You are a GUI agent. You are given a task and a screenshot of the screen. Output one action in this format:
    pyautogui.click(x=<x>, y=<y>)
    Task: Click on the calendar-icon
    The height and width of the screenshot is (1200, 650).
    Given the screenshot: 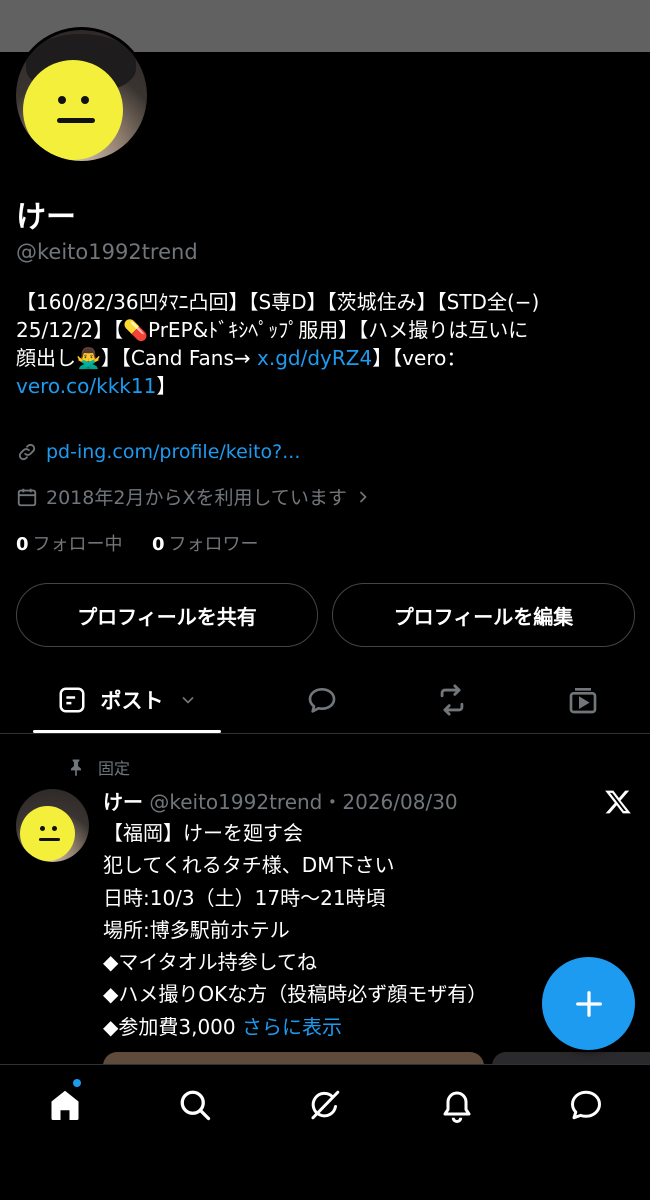 What is the action you would take?
    pyautogui.click(x=27, y=497)
    